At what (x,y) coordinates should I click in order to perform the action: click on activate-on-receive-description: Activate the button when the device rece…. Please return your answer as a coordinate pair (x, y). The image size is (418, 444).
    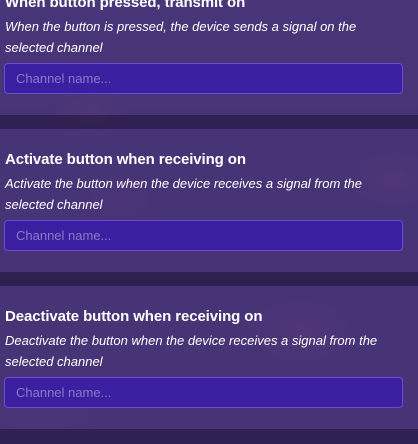
    Looking at the image, I should click on (183, 194).